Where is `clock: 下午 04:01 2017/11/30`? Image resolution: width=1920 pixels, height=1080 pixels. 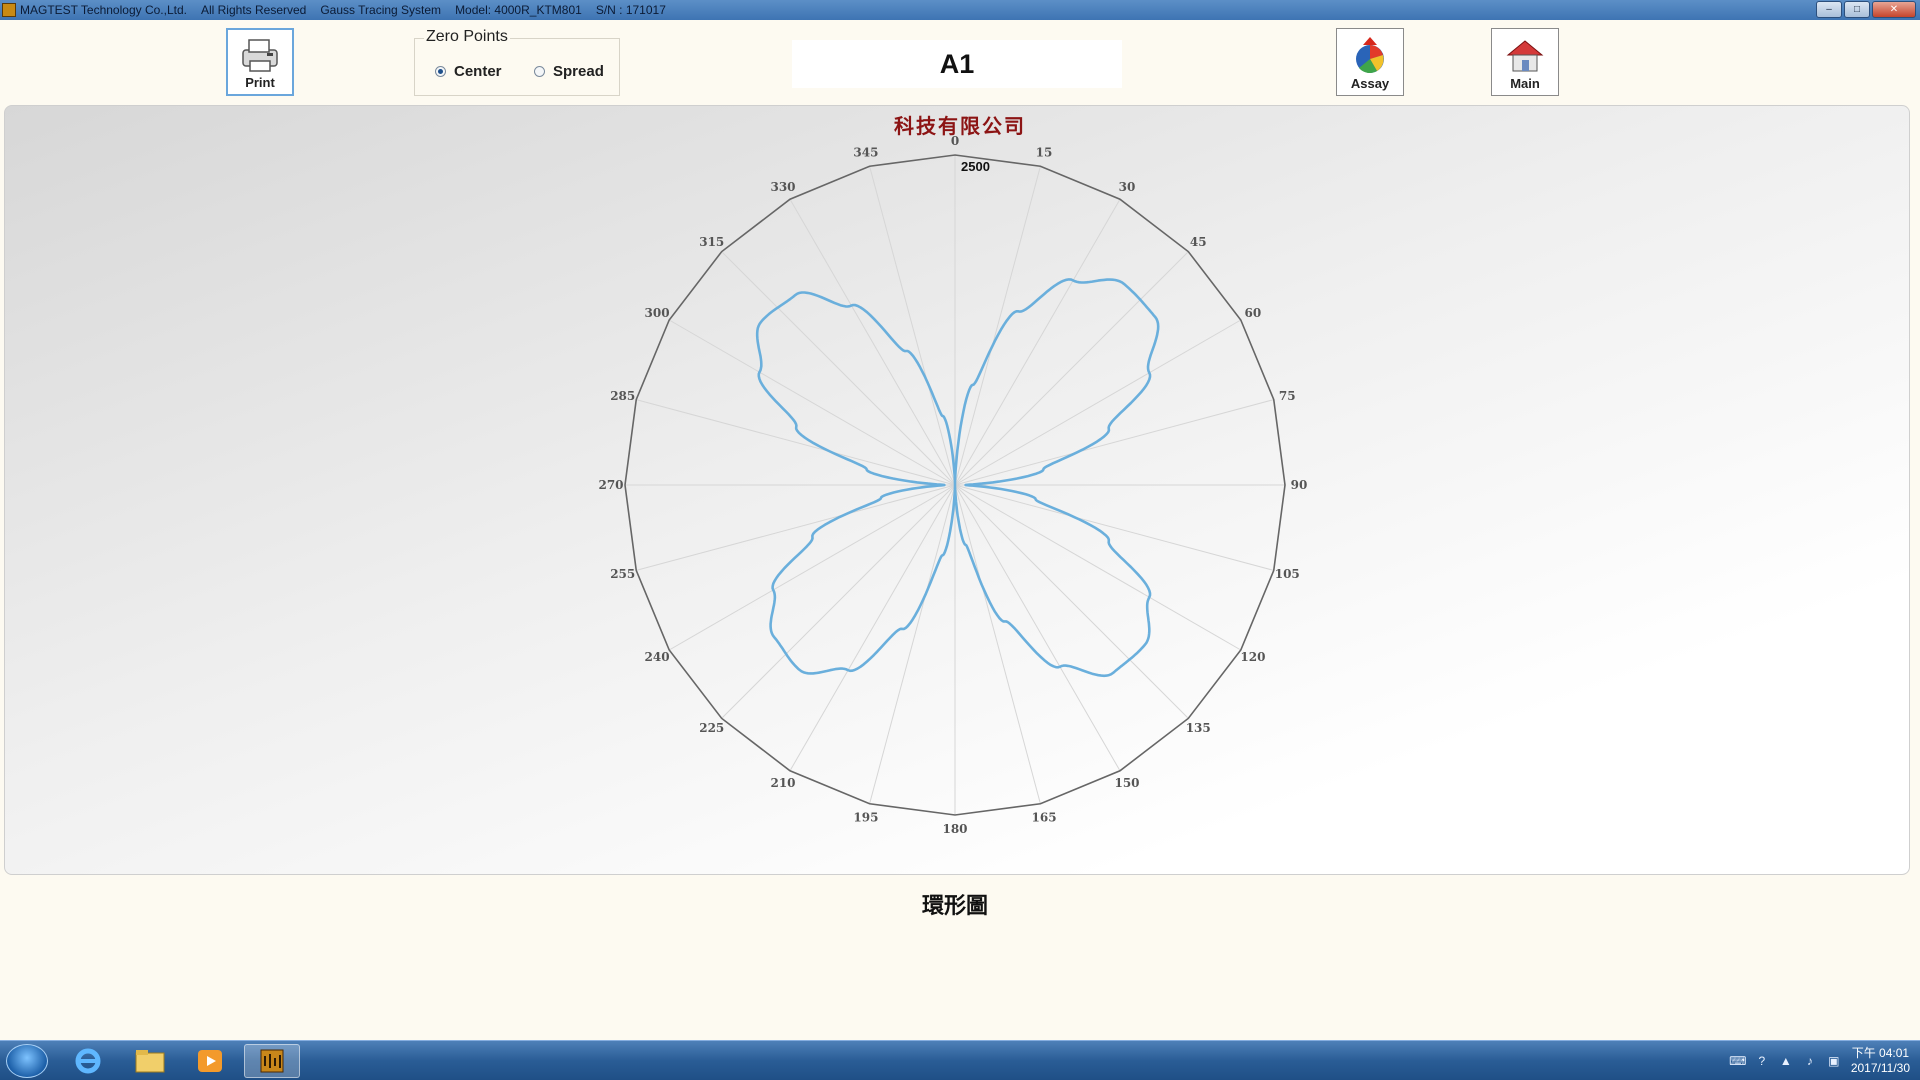 clock: 下午 04:01 2017/11/30 is located at coordinates (1880, 1061).